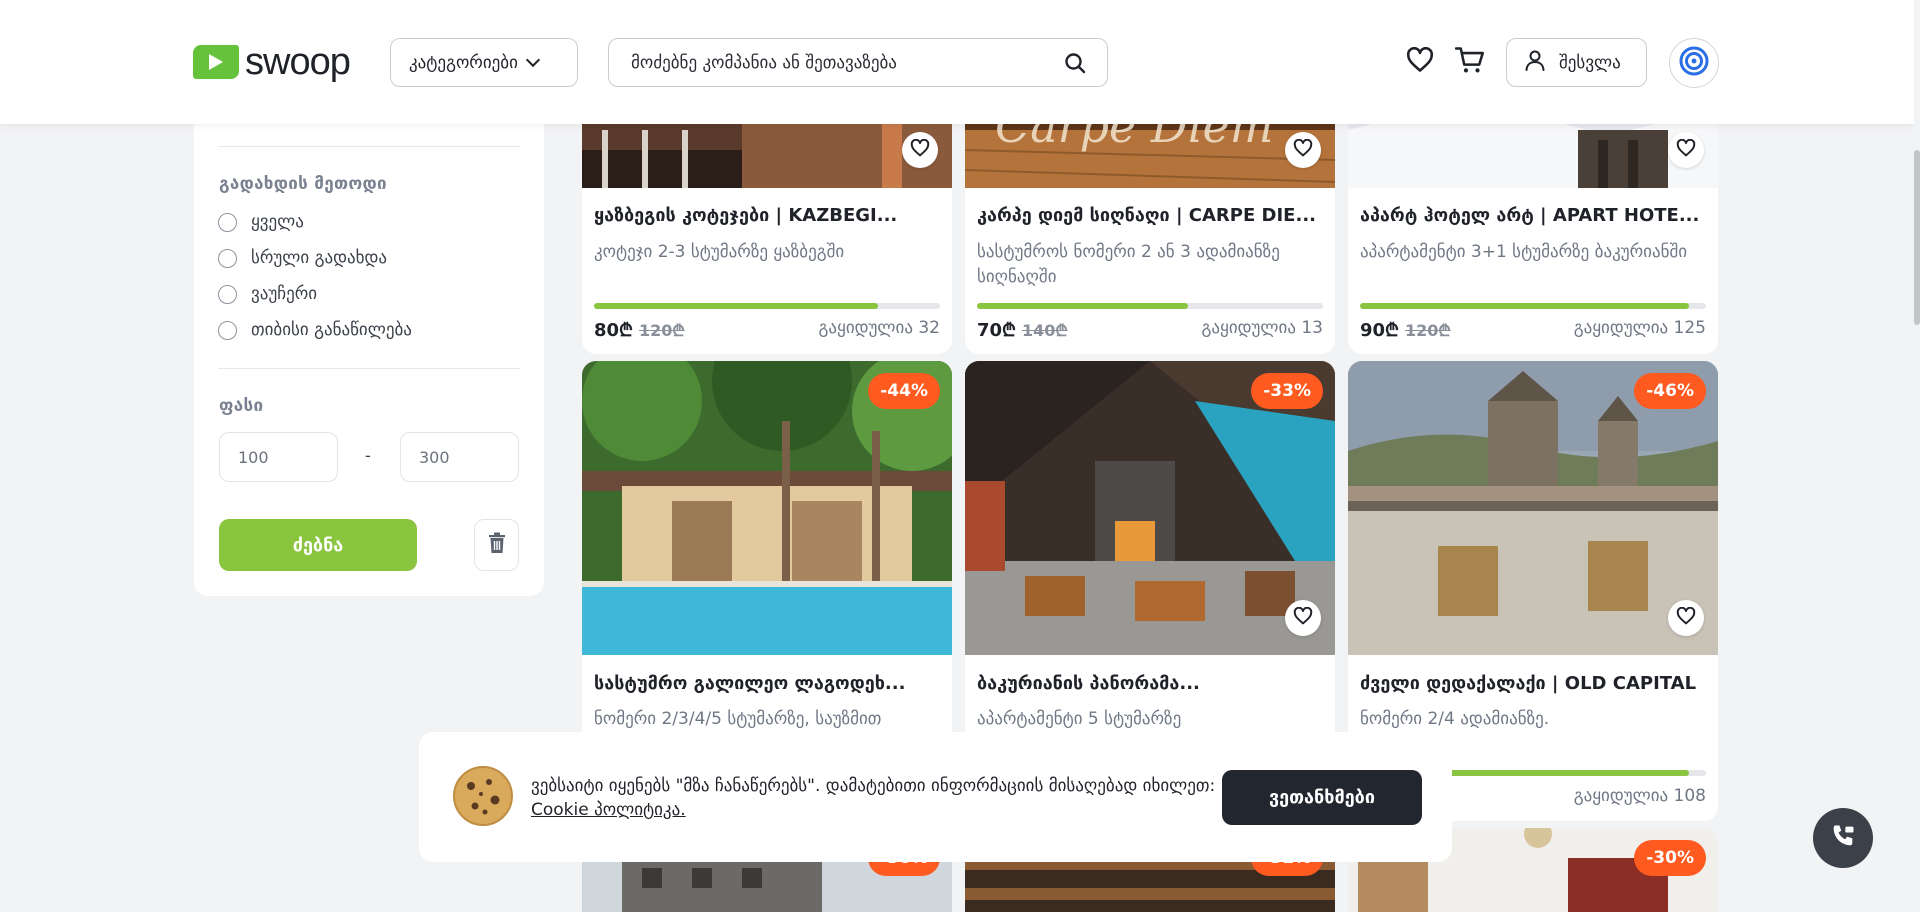  What do you see at coordinates (719, 252) in the screenshot?
I see `offer-subtitle: კოტეჯი 2-3 სტუმარზე ყაზბეგში` at bounding box center [719, 252].